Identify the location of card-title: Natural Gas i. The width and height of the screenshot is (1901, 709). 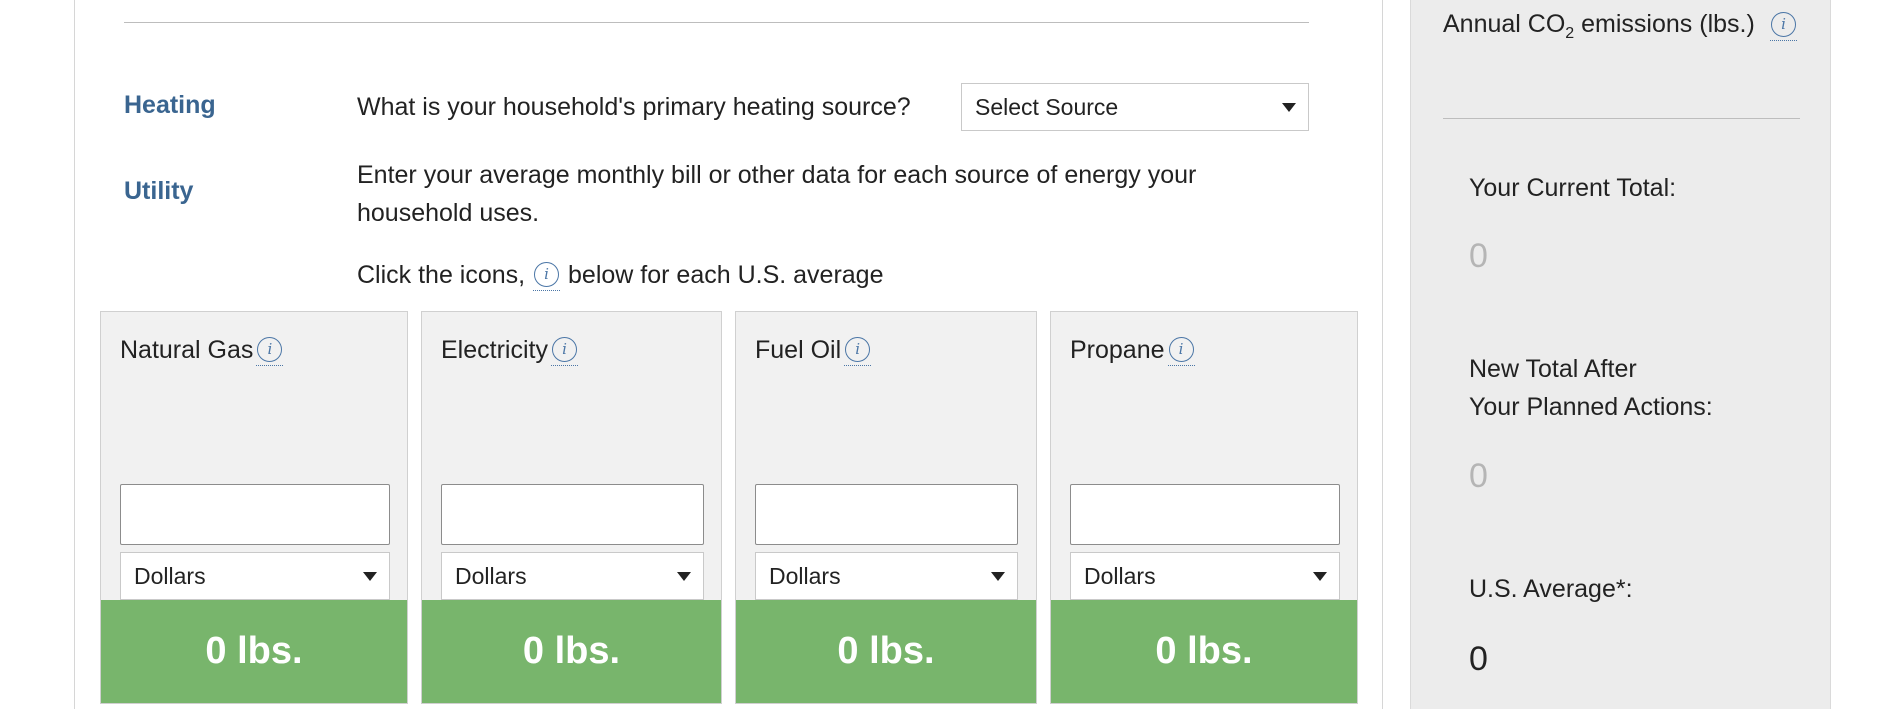
(202, 351).